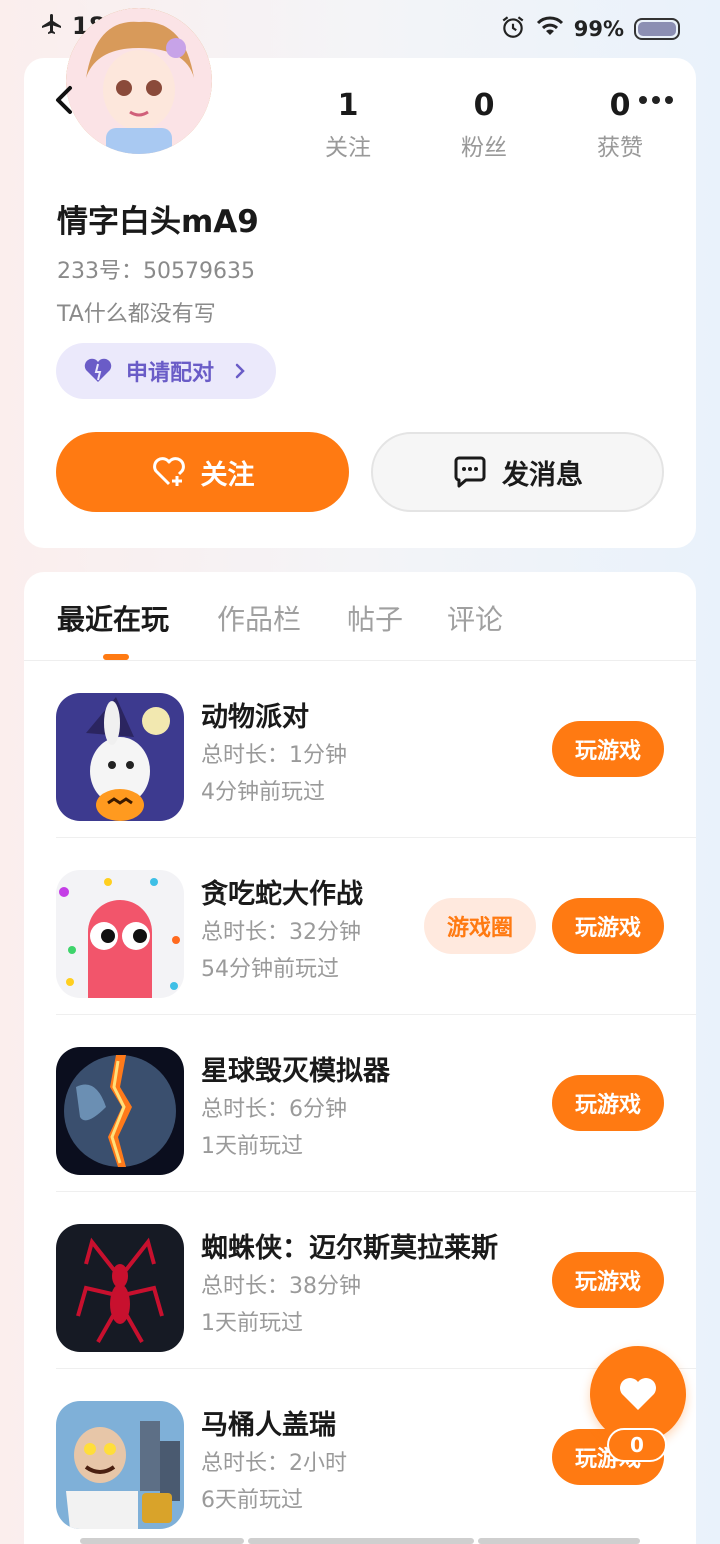  I want to click on game-circle-button: 游戏圈, so click(480, 926).